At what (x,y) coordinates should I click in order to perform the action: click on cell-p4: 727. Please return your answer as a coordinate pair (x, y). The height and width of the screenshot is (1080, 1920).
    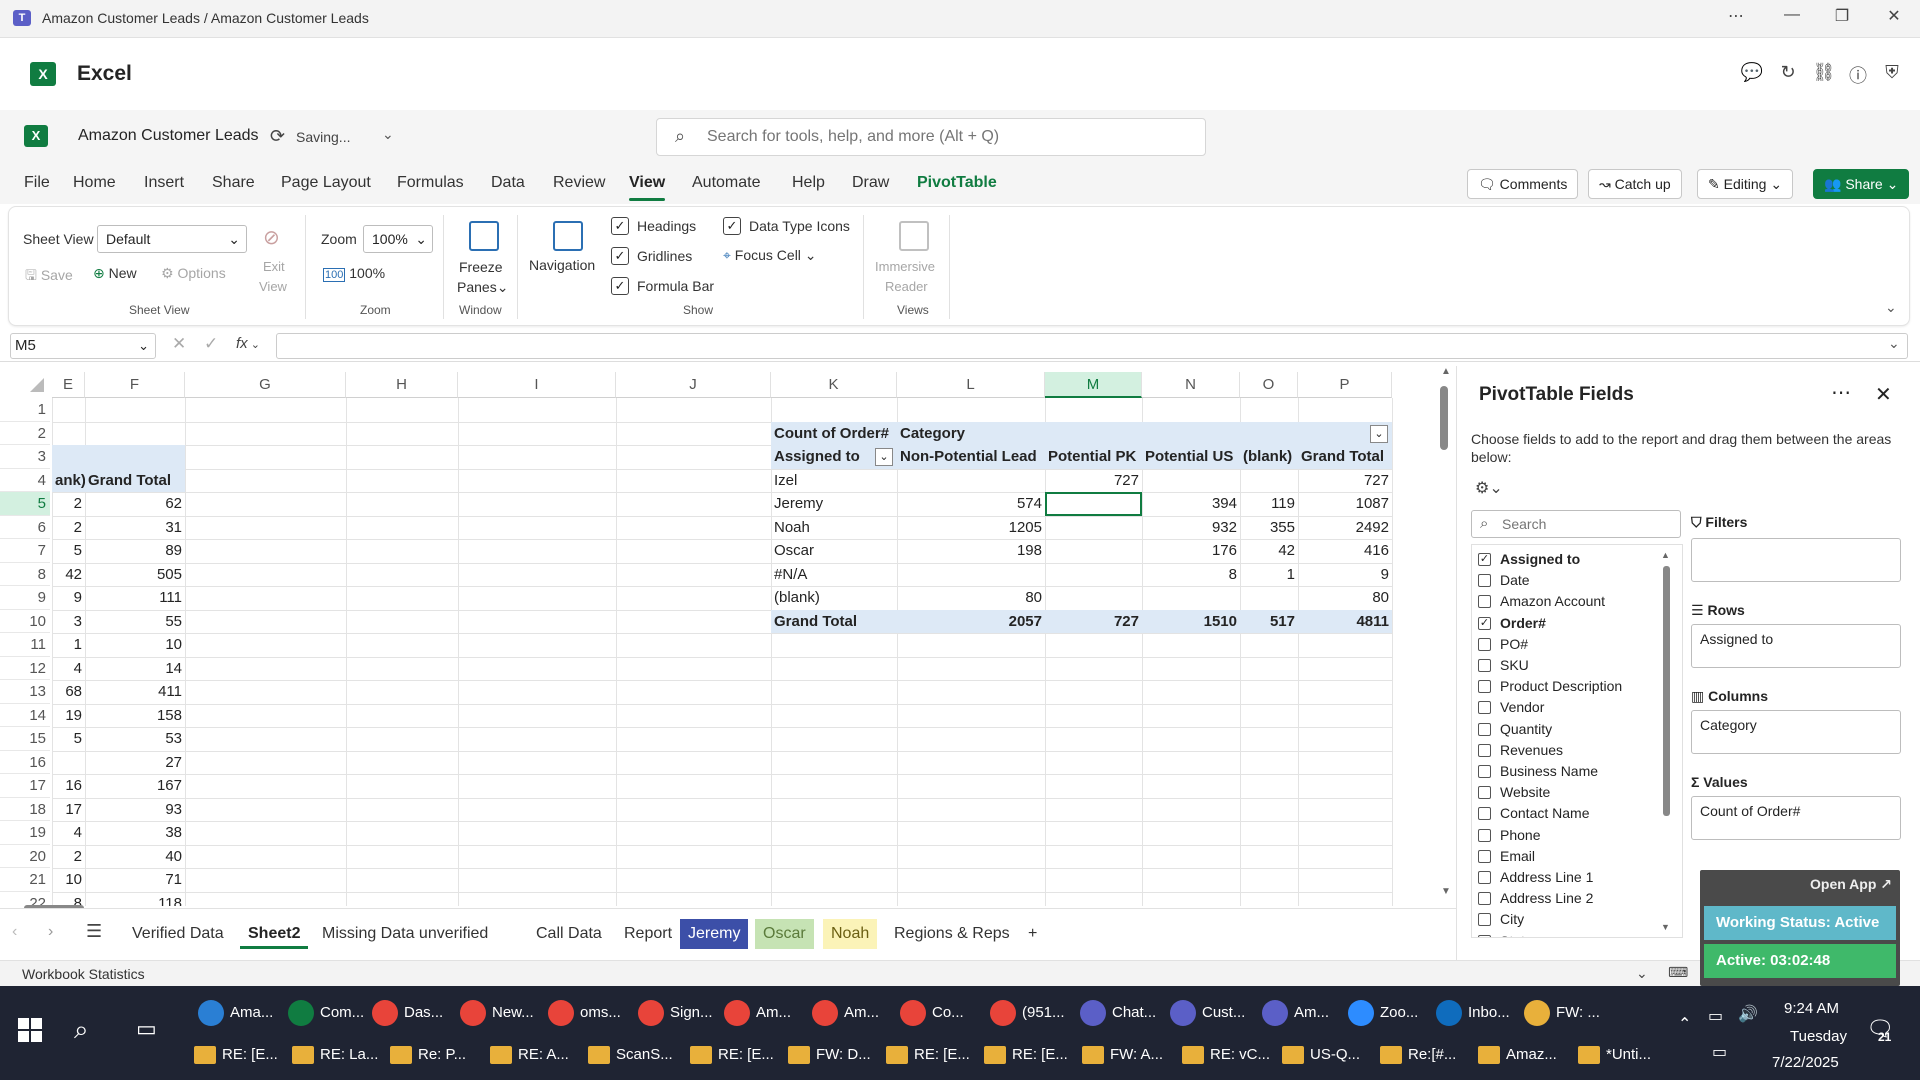
    Looking at the image, I should click on (1345, 481).